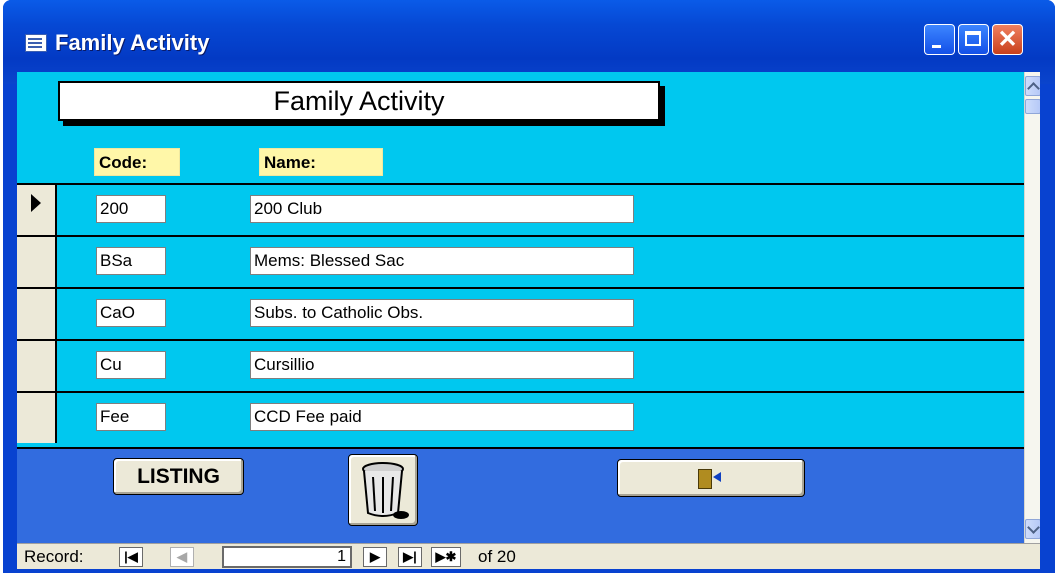  Describe the element at coordinates (528, 556) in the screenshot. I see `record-navigation-bar: Record: |◀ ◀ 1 ▶ ▶| ▶✱ of 20` at that location.